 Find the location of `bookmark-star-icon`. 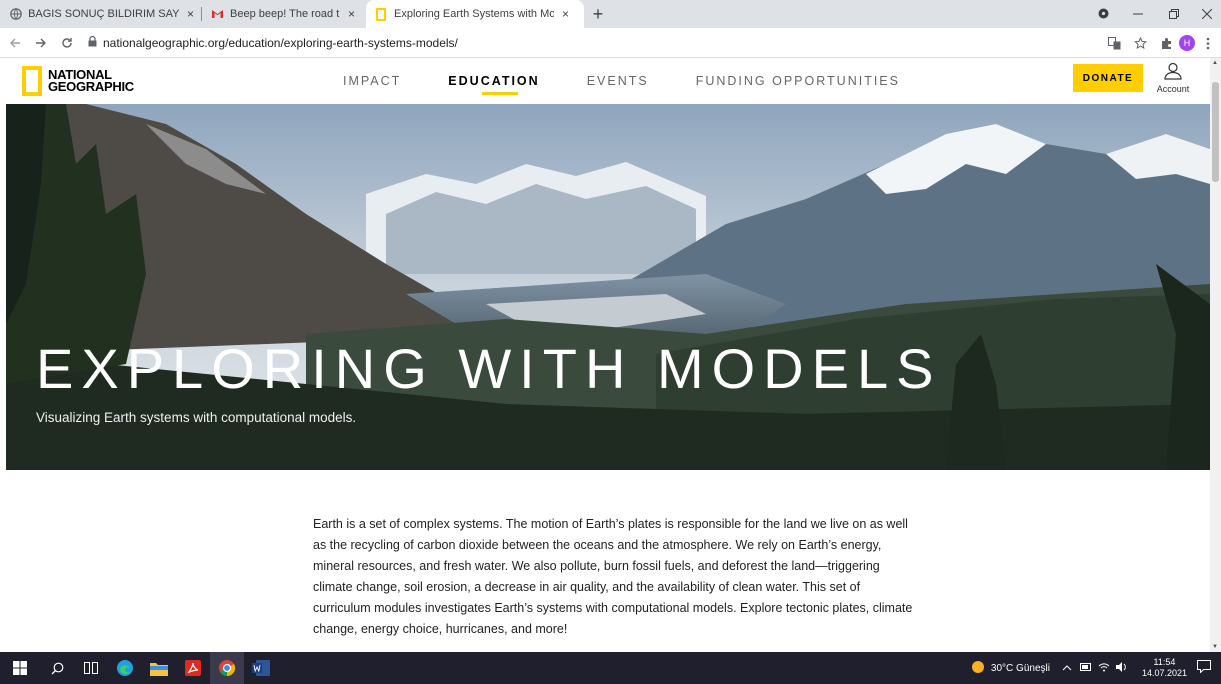

bookmark-star-icon is located at coordinates (1140, 43).